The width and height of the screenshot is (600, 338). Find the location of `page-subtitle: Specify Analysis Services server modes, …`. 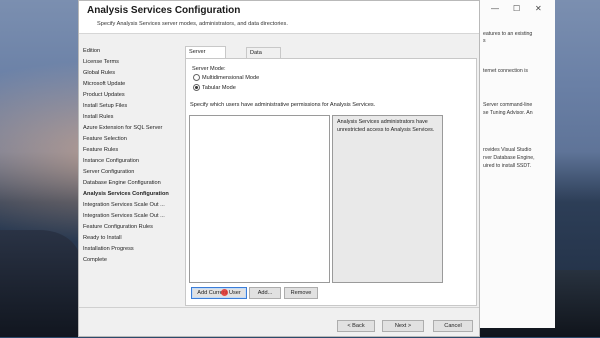

page-subtitle: Specify Analysis Services server modes, … is located at coordinates (192, 24).